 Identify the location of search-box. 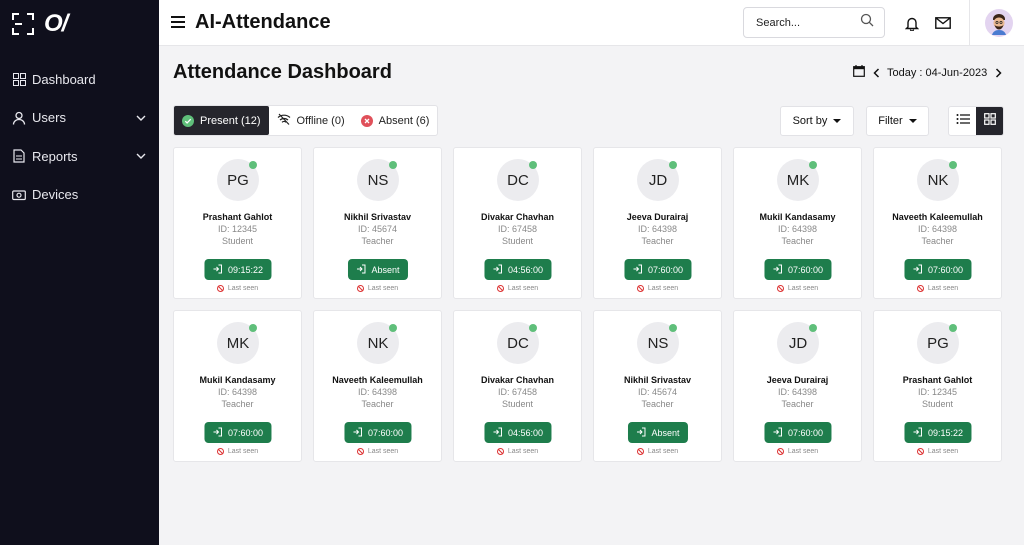
(814, 22).